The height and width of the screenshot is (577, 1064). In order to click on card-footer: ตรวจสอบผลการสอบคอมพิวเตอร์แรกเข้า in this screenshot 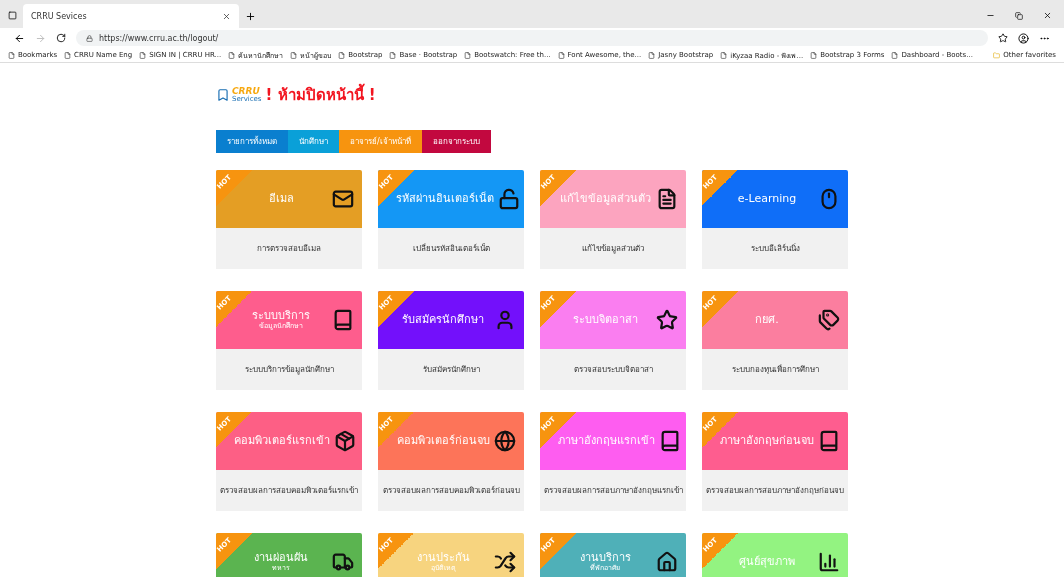, I will do `click(289, 490)`.